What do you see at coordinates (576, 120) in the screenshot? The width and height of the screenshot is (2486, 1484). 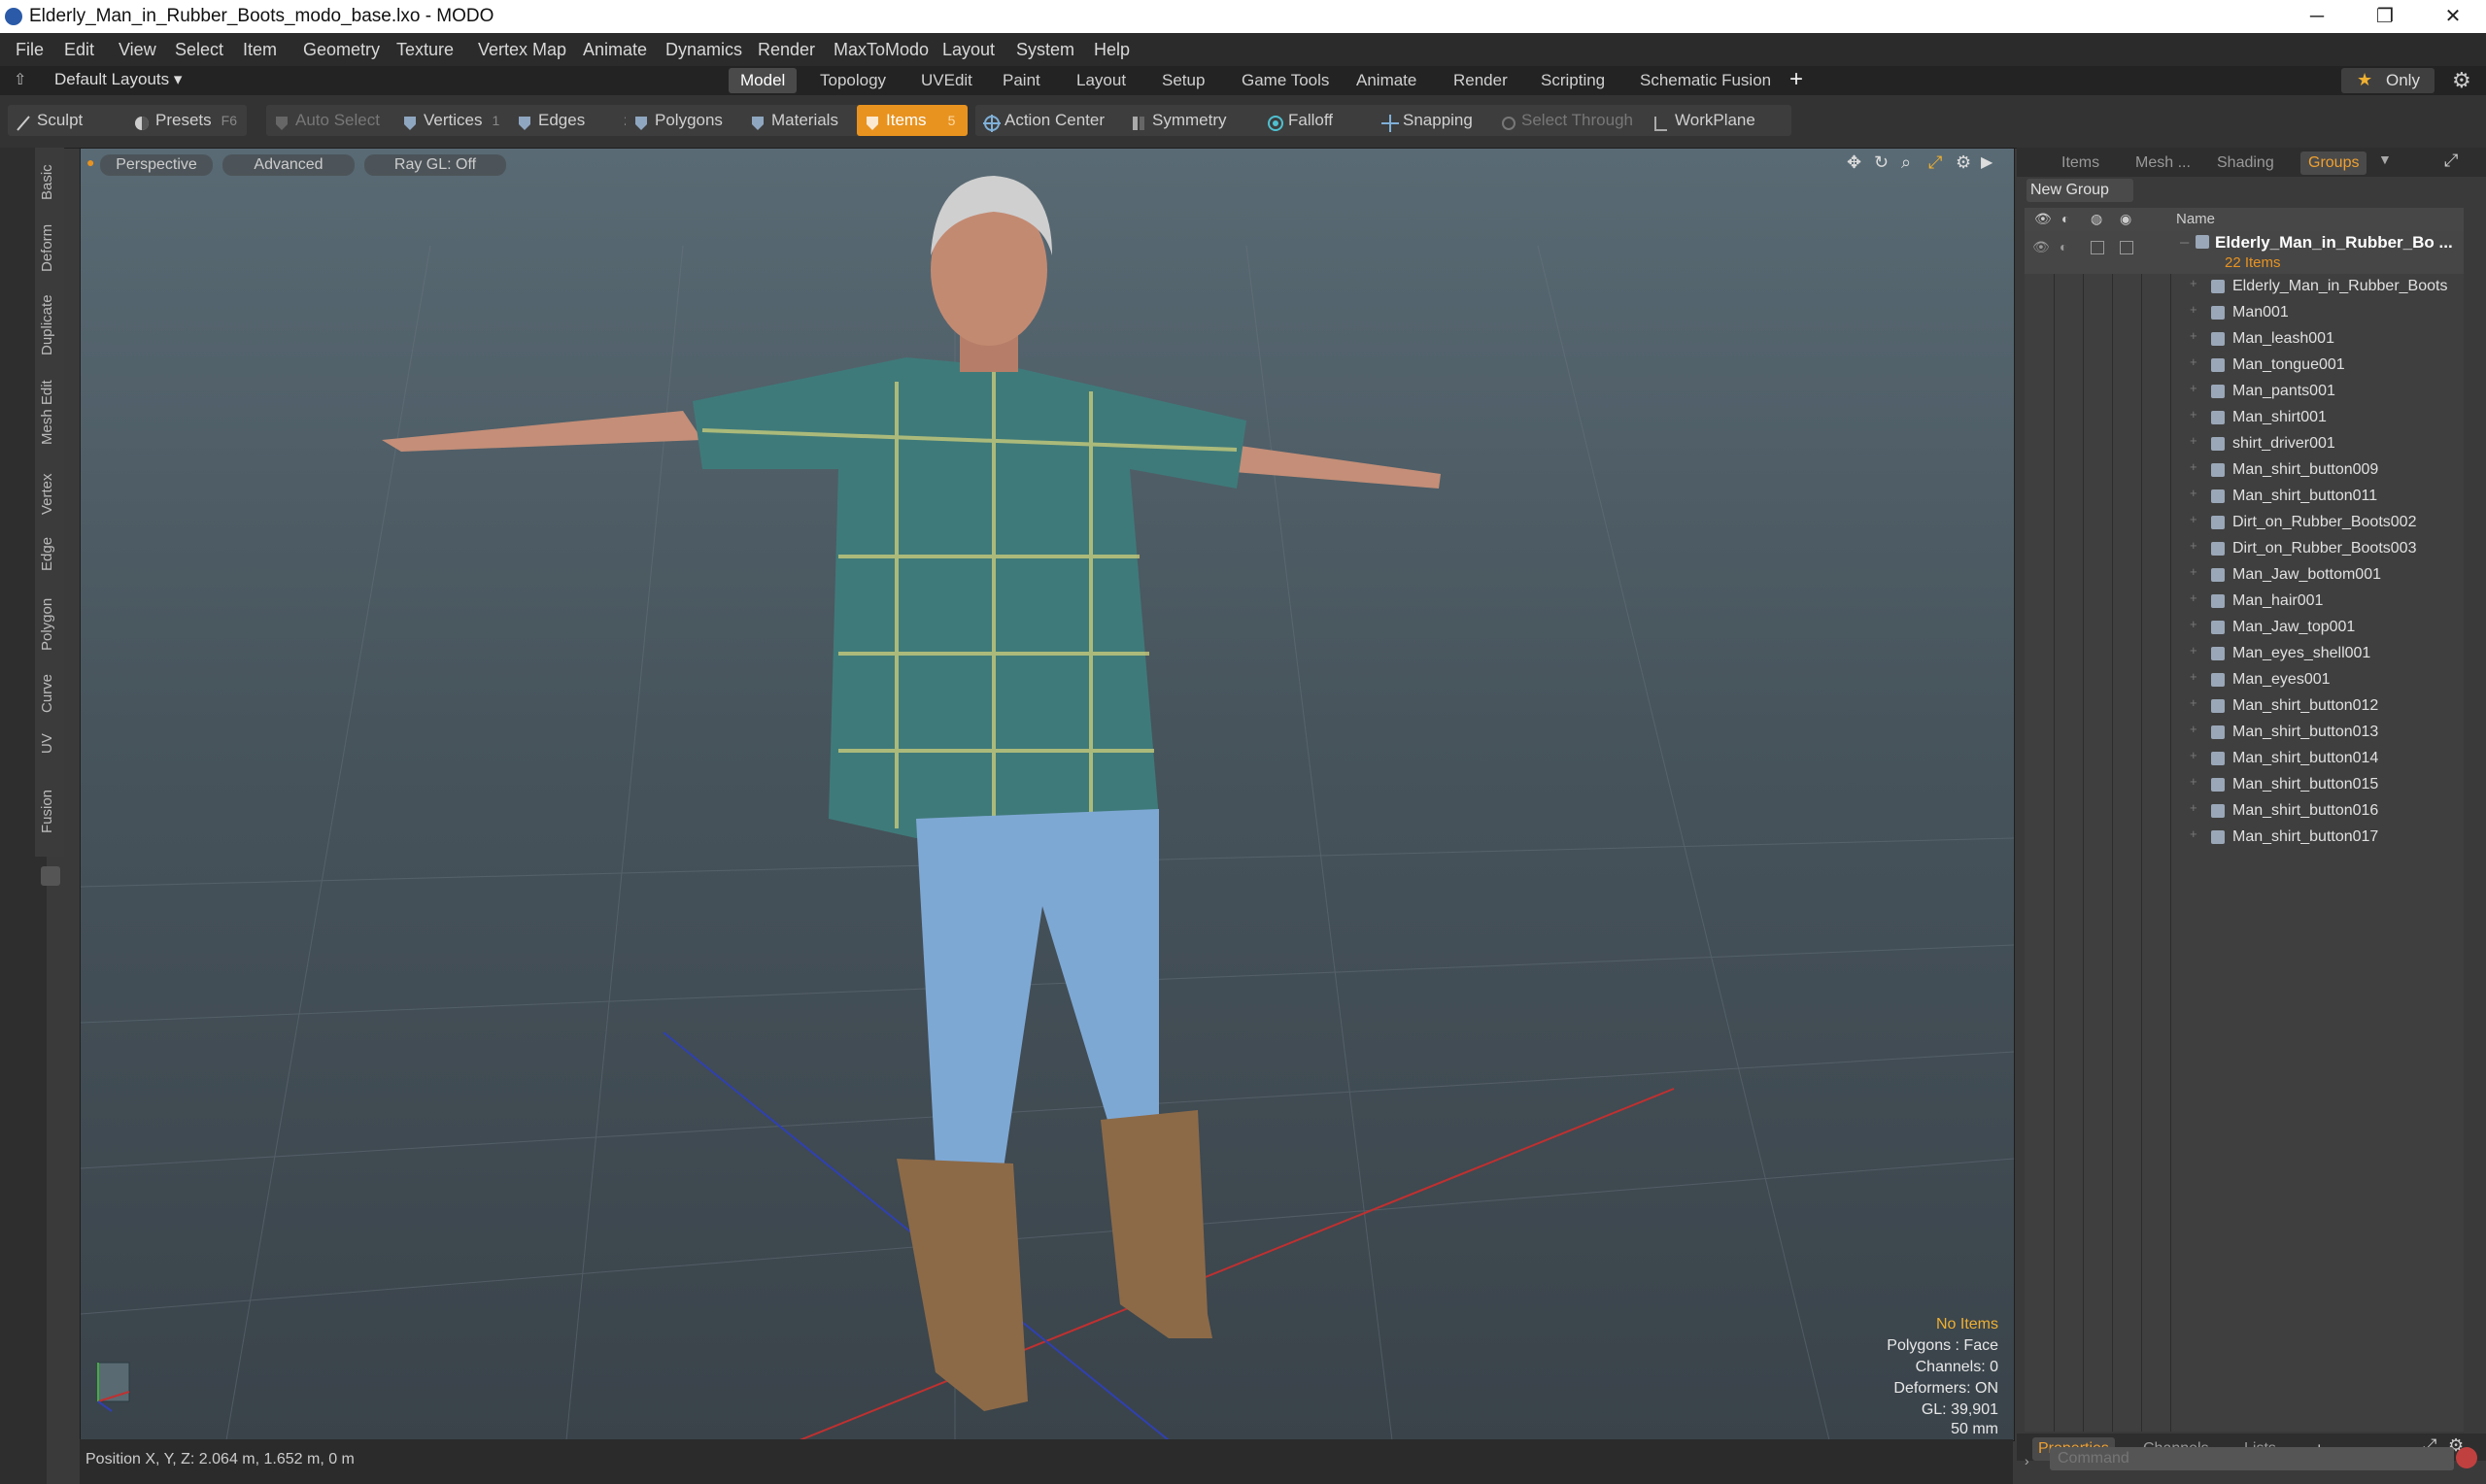 I see `edges-button: Edges2` at bounding box center [576, 120].